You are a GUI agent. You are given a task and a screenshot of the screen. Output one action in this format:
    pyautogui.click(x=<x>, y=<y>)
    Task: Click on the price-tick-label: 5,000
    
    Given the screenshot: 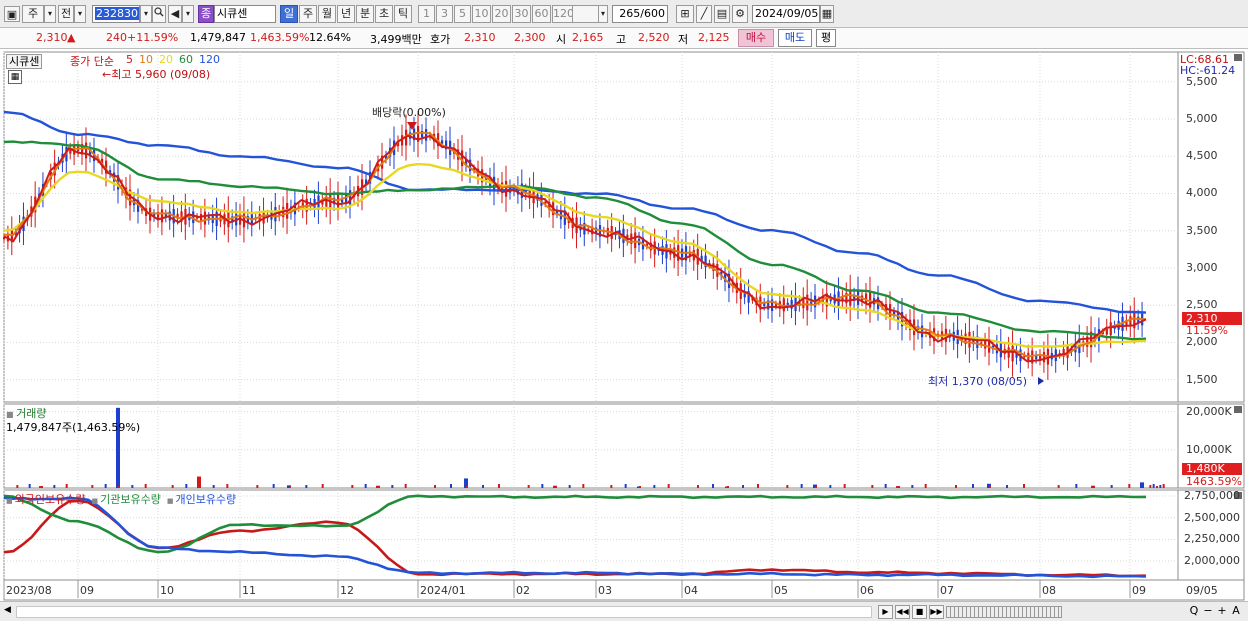 What is the action you would take?
    pyautogui.click(x=1202, y=119)
    